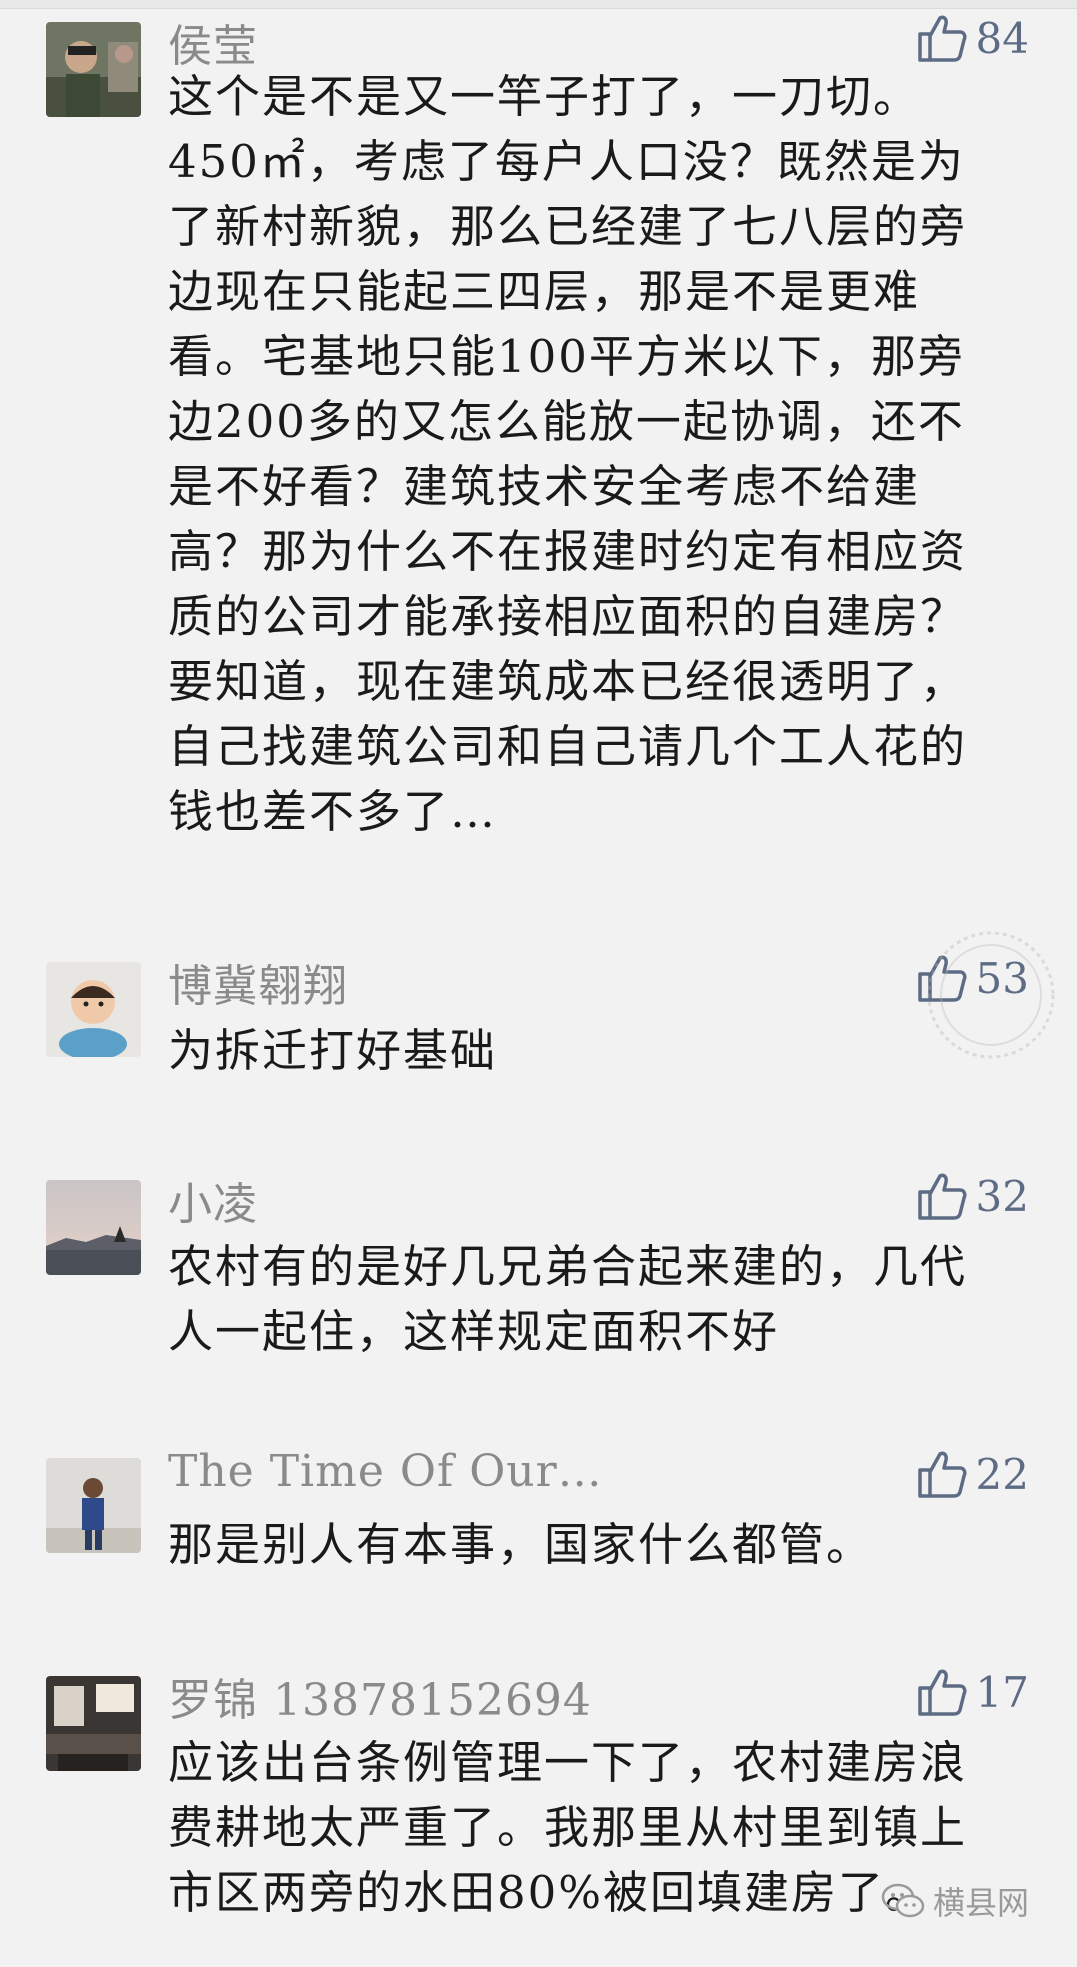  What do you see at coordinates (568, 1266) in the screenshot?
I see `comment-line: 农村有的是好几兄弟合起来建的，几代` at bounding box center [568, 1266].